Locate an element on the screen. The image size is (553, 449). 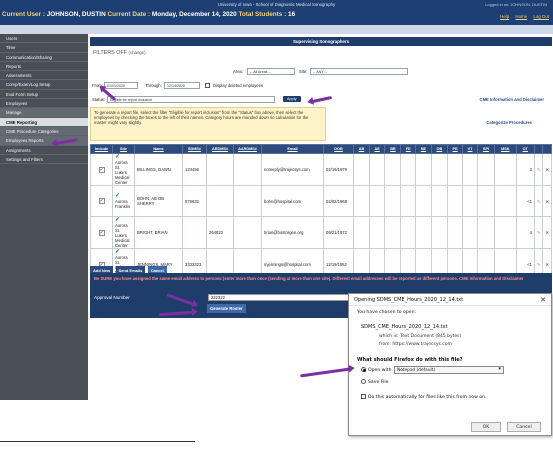
site-cell: Aurora Franklin is located at coordinates (122, 204).